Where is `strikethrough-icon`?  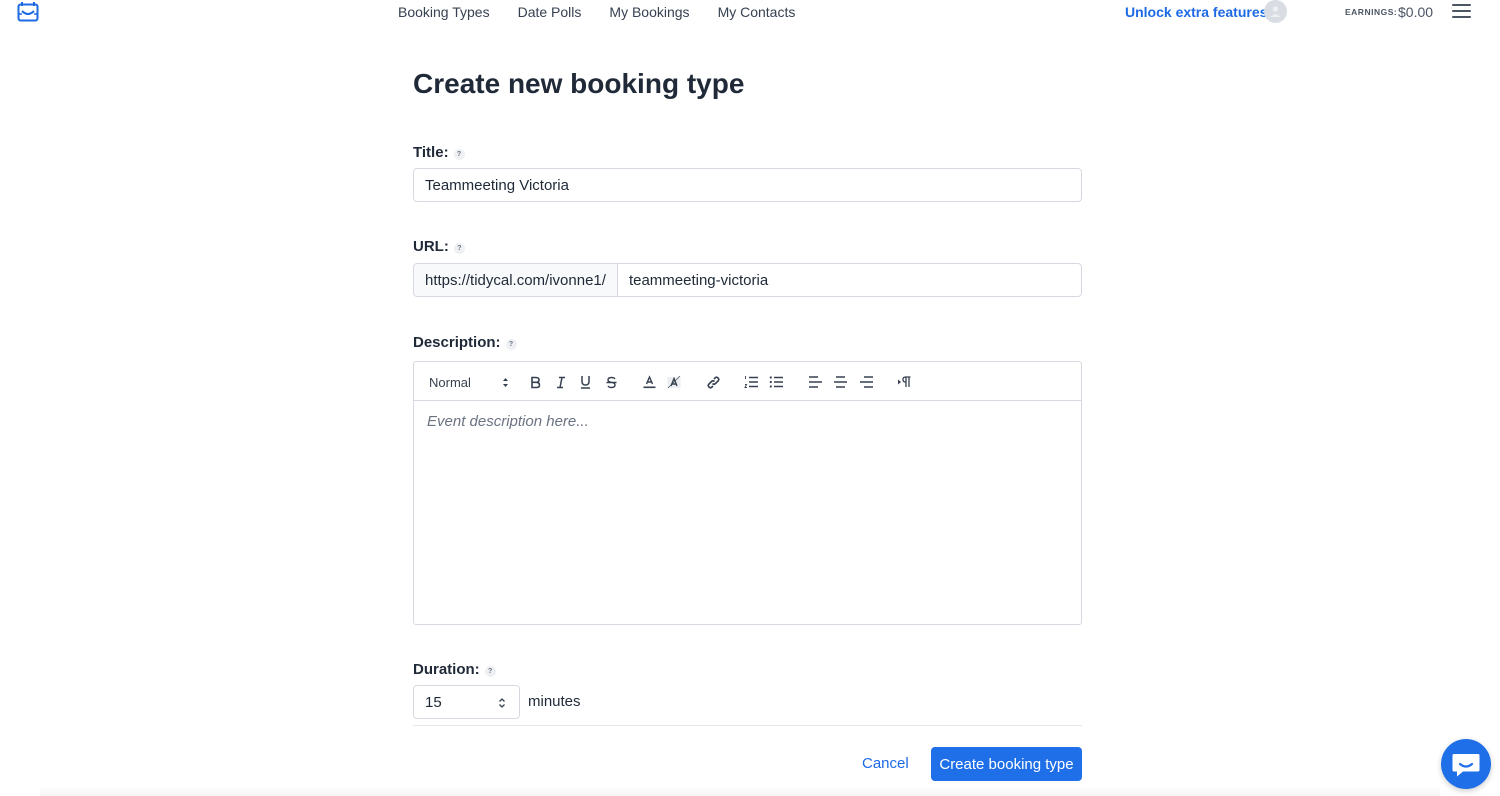
strikethrough-icon is located at coordinates (611, 382).